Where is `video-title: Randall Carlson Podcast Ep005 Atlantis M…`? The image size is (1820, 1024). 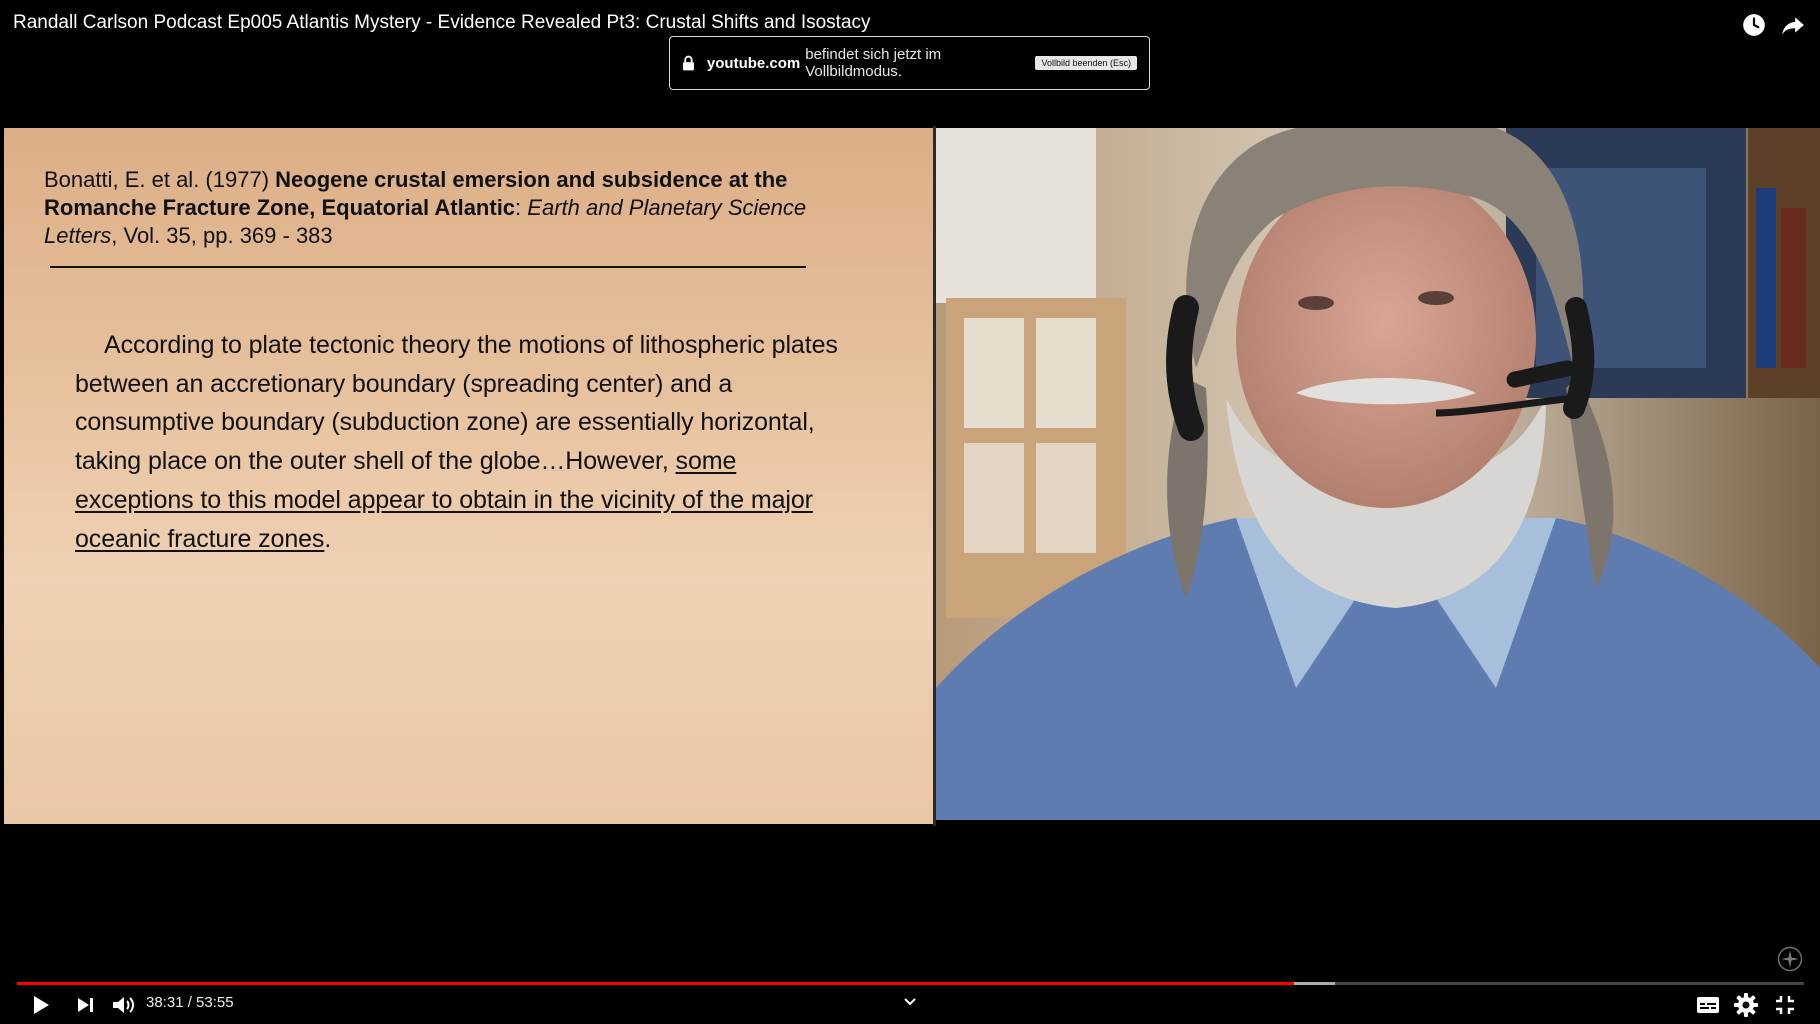
video-title: Randall Carlson Podcast Ep005 Atlantis M… is located at coordinates (442, 22).